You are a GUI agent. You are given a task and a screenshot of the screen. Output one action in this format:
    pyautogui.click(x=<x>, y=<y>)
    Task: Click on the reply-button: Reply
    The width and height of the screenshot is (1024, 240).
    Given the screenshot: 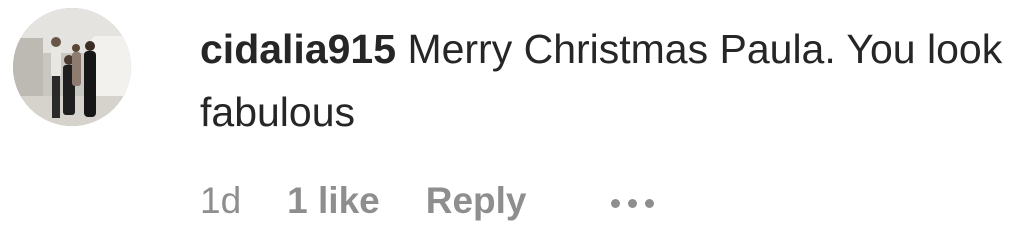 What is the action you would take?
    pyautogui.click(x=476, y=201)
    